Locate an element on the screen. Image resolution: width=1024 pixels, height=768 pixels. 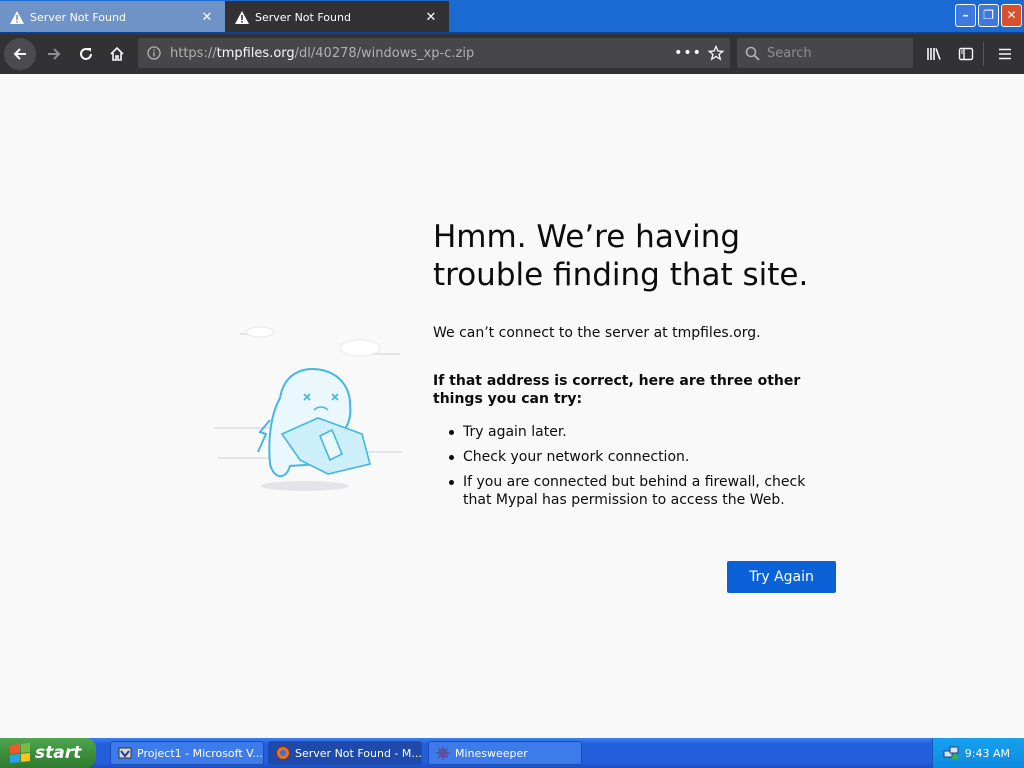
back-button is located at coordinates (20, 54).